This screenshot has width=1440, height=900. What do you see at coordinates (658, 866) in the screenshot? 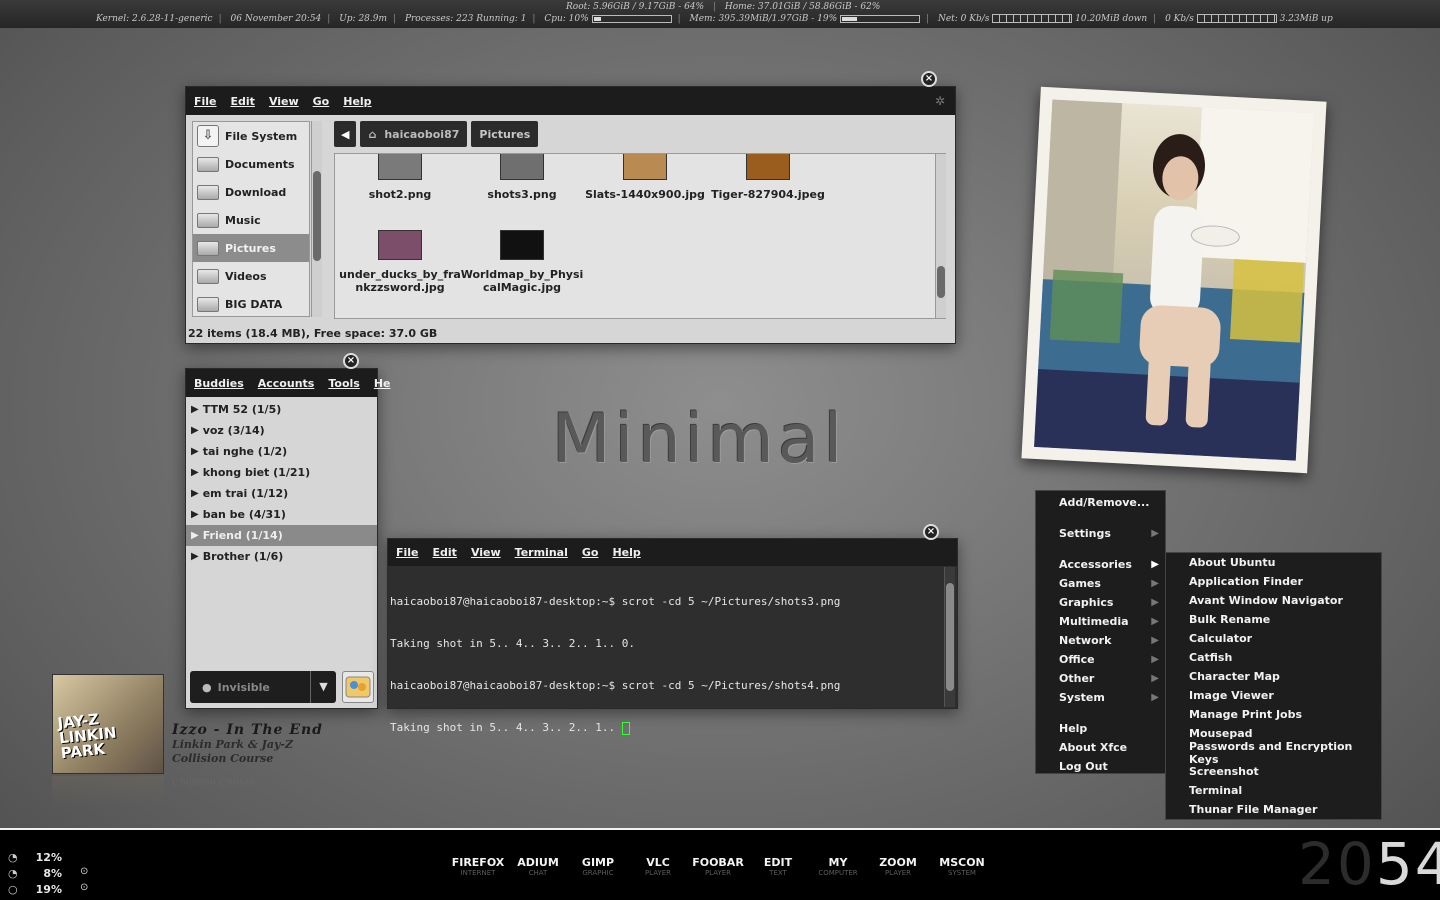
I see `launcher-vlc: VLC PLAYER` at bounding box center [658, 866].